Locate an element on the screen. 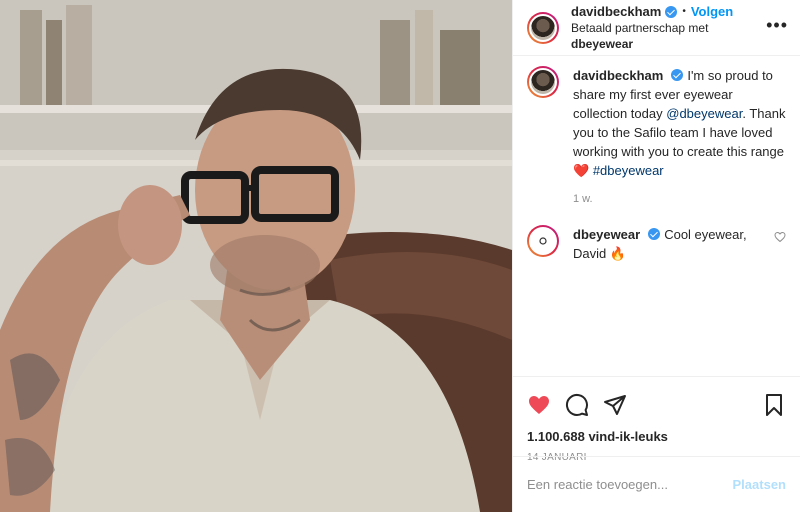 This screenshot has height=512, width=800. bookmark-icon is located at coordinates (774, 405).